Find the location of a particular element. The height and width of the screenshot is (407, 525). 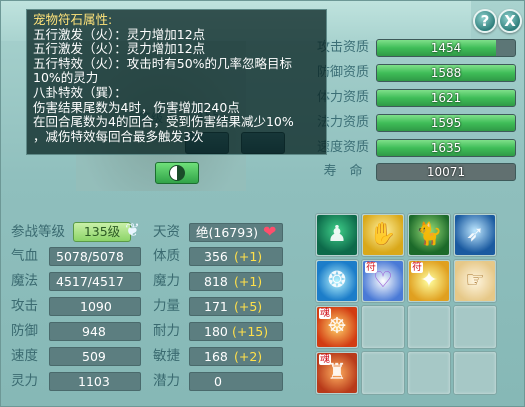

wing-icon: ❦ is located at coordinates (133, 230).